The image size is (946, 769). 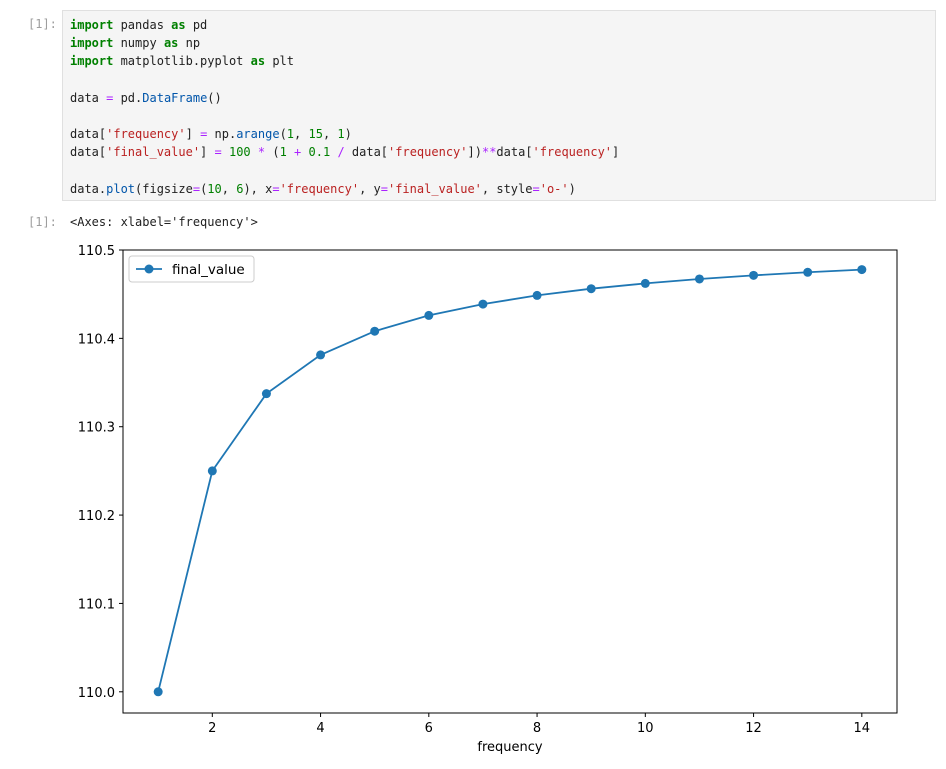 What do you see at coordinates (96, 339) in the screenshot?
I see `y-tick-label: 110.4` at bounding box center [96, 339].